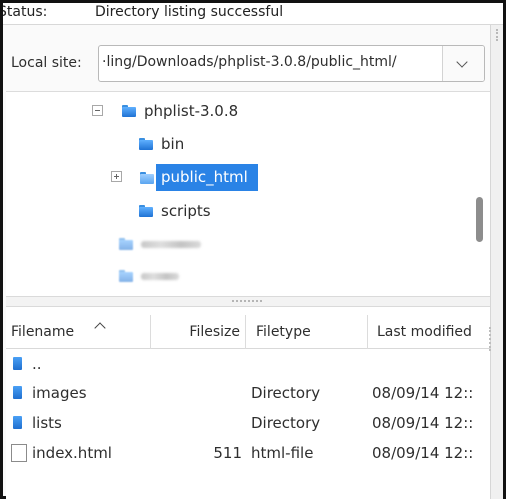 This screenshot has width=506, height=499. I want to click on file-row-parent: .., so click(248, 364).